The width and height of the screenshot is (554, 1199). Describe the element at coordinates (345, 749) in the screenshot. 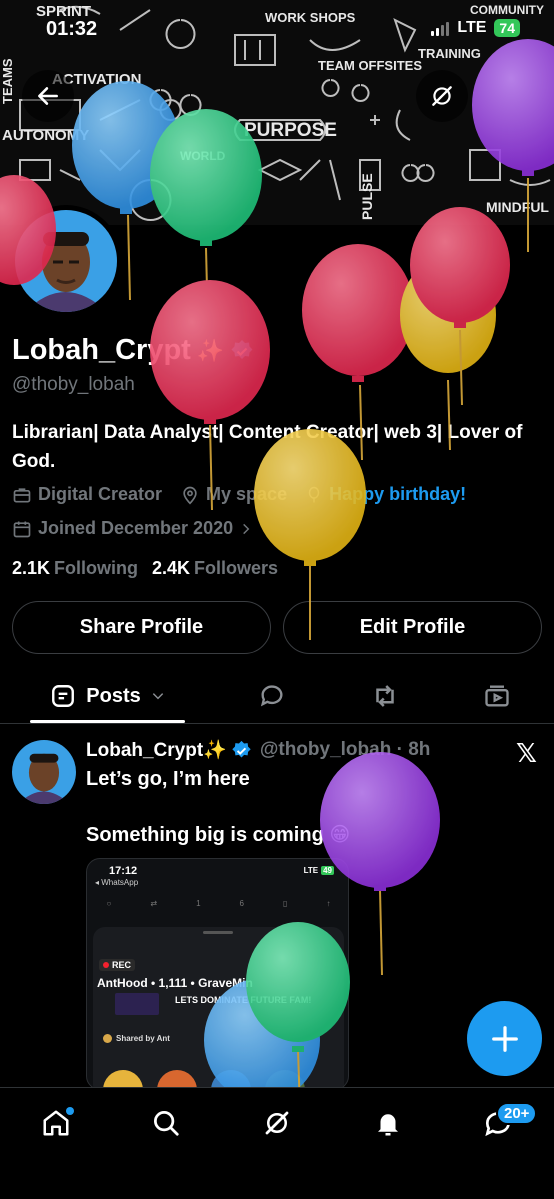

I see `post-handle-time: @thoby_lobah · 8h` at that location.